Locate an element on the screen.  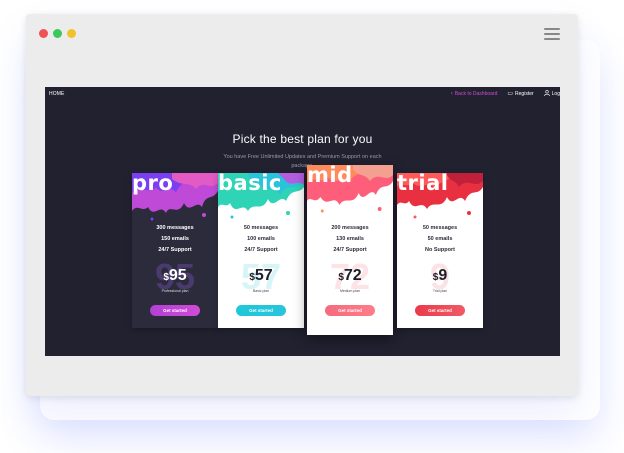
price: $9 is located at coordinates (440, 276).